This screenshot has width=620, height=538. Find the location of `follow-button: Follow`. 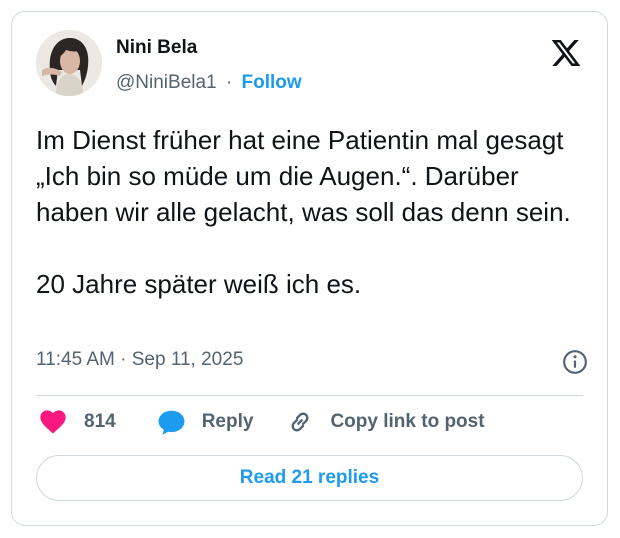

follow-button: Follow is located at coordinates (272, 82).